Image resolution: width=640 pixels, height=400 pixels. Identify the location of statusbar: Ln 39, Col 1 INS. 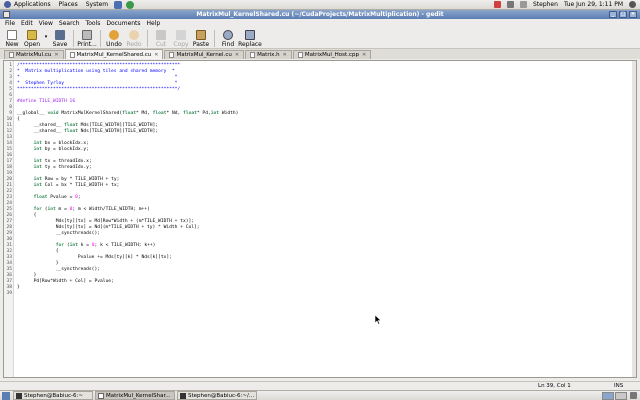
(320, 385).